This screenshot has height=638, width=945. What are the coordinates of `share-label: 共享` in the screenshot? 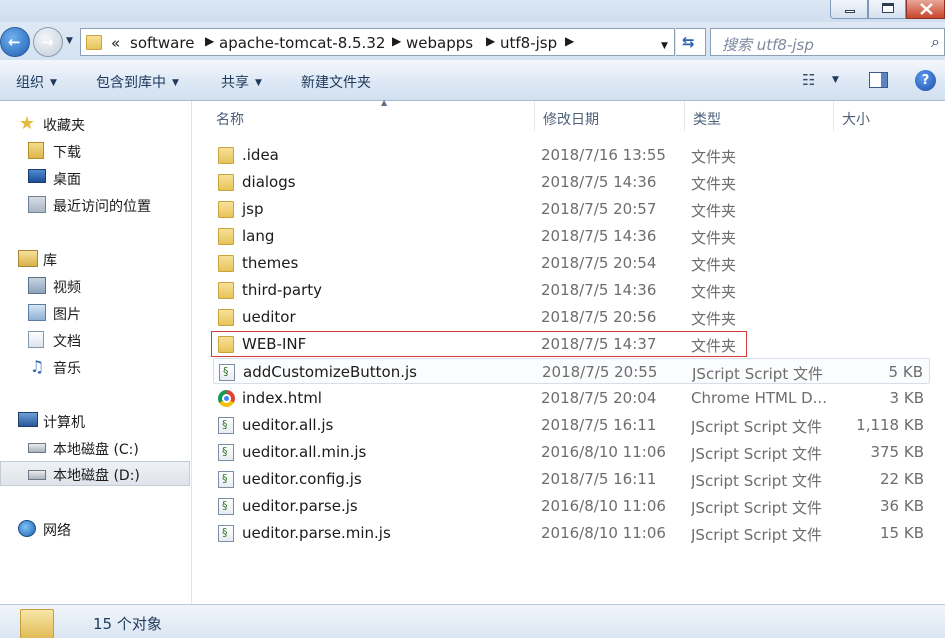 It's located at (235, 83).